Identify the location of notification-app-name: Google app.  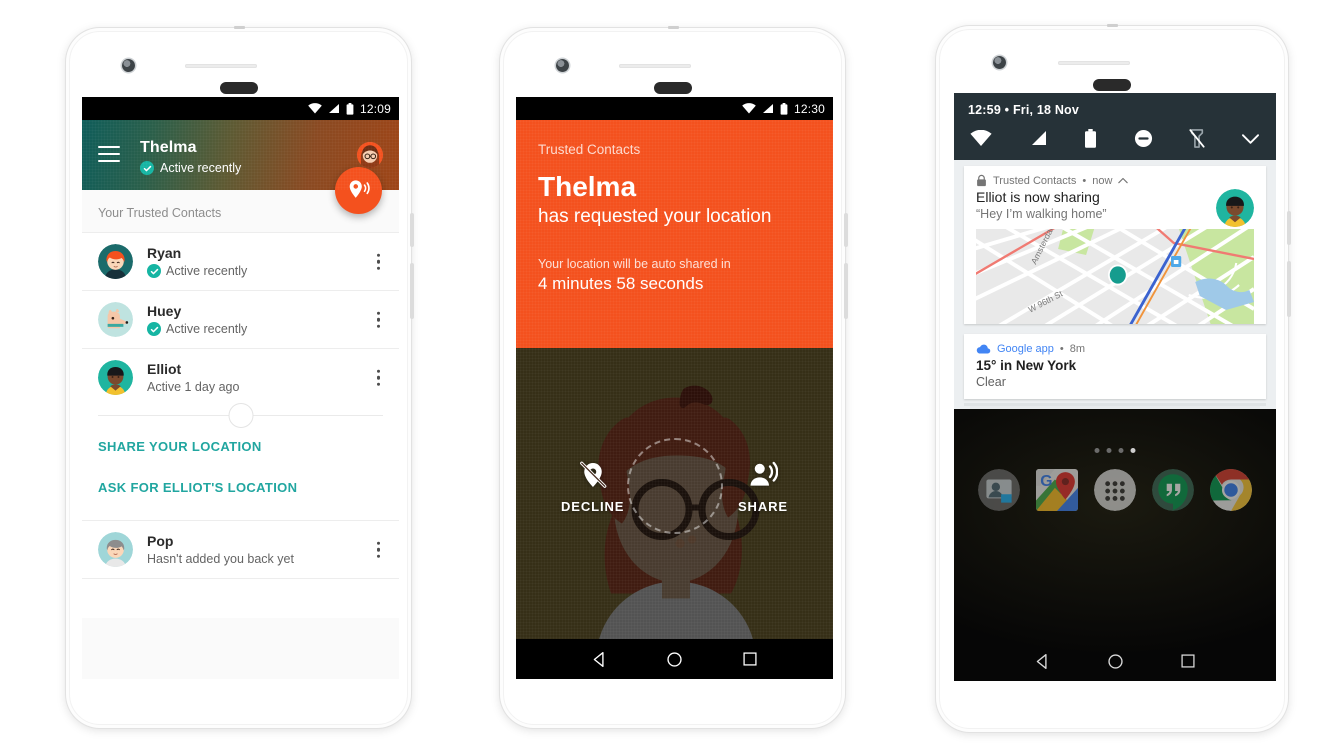
(1025, 349).